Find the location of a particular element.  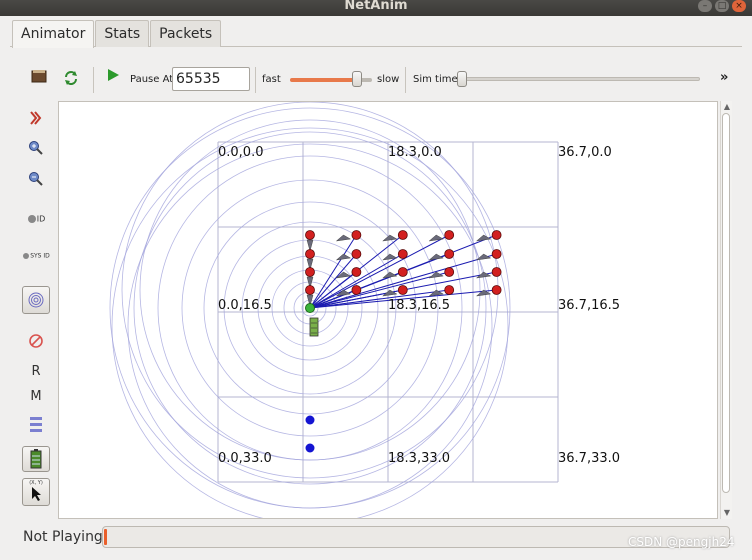

pause-at-label: Pause At is located at coordinates (152, 79).